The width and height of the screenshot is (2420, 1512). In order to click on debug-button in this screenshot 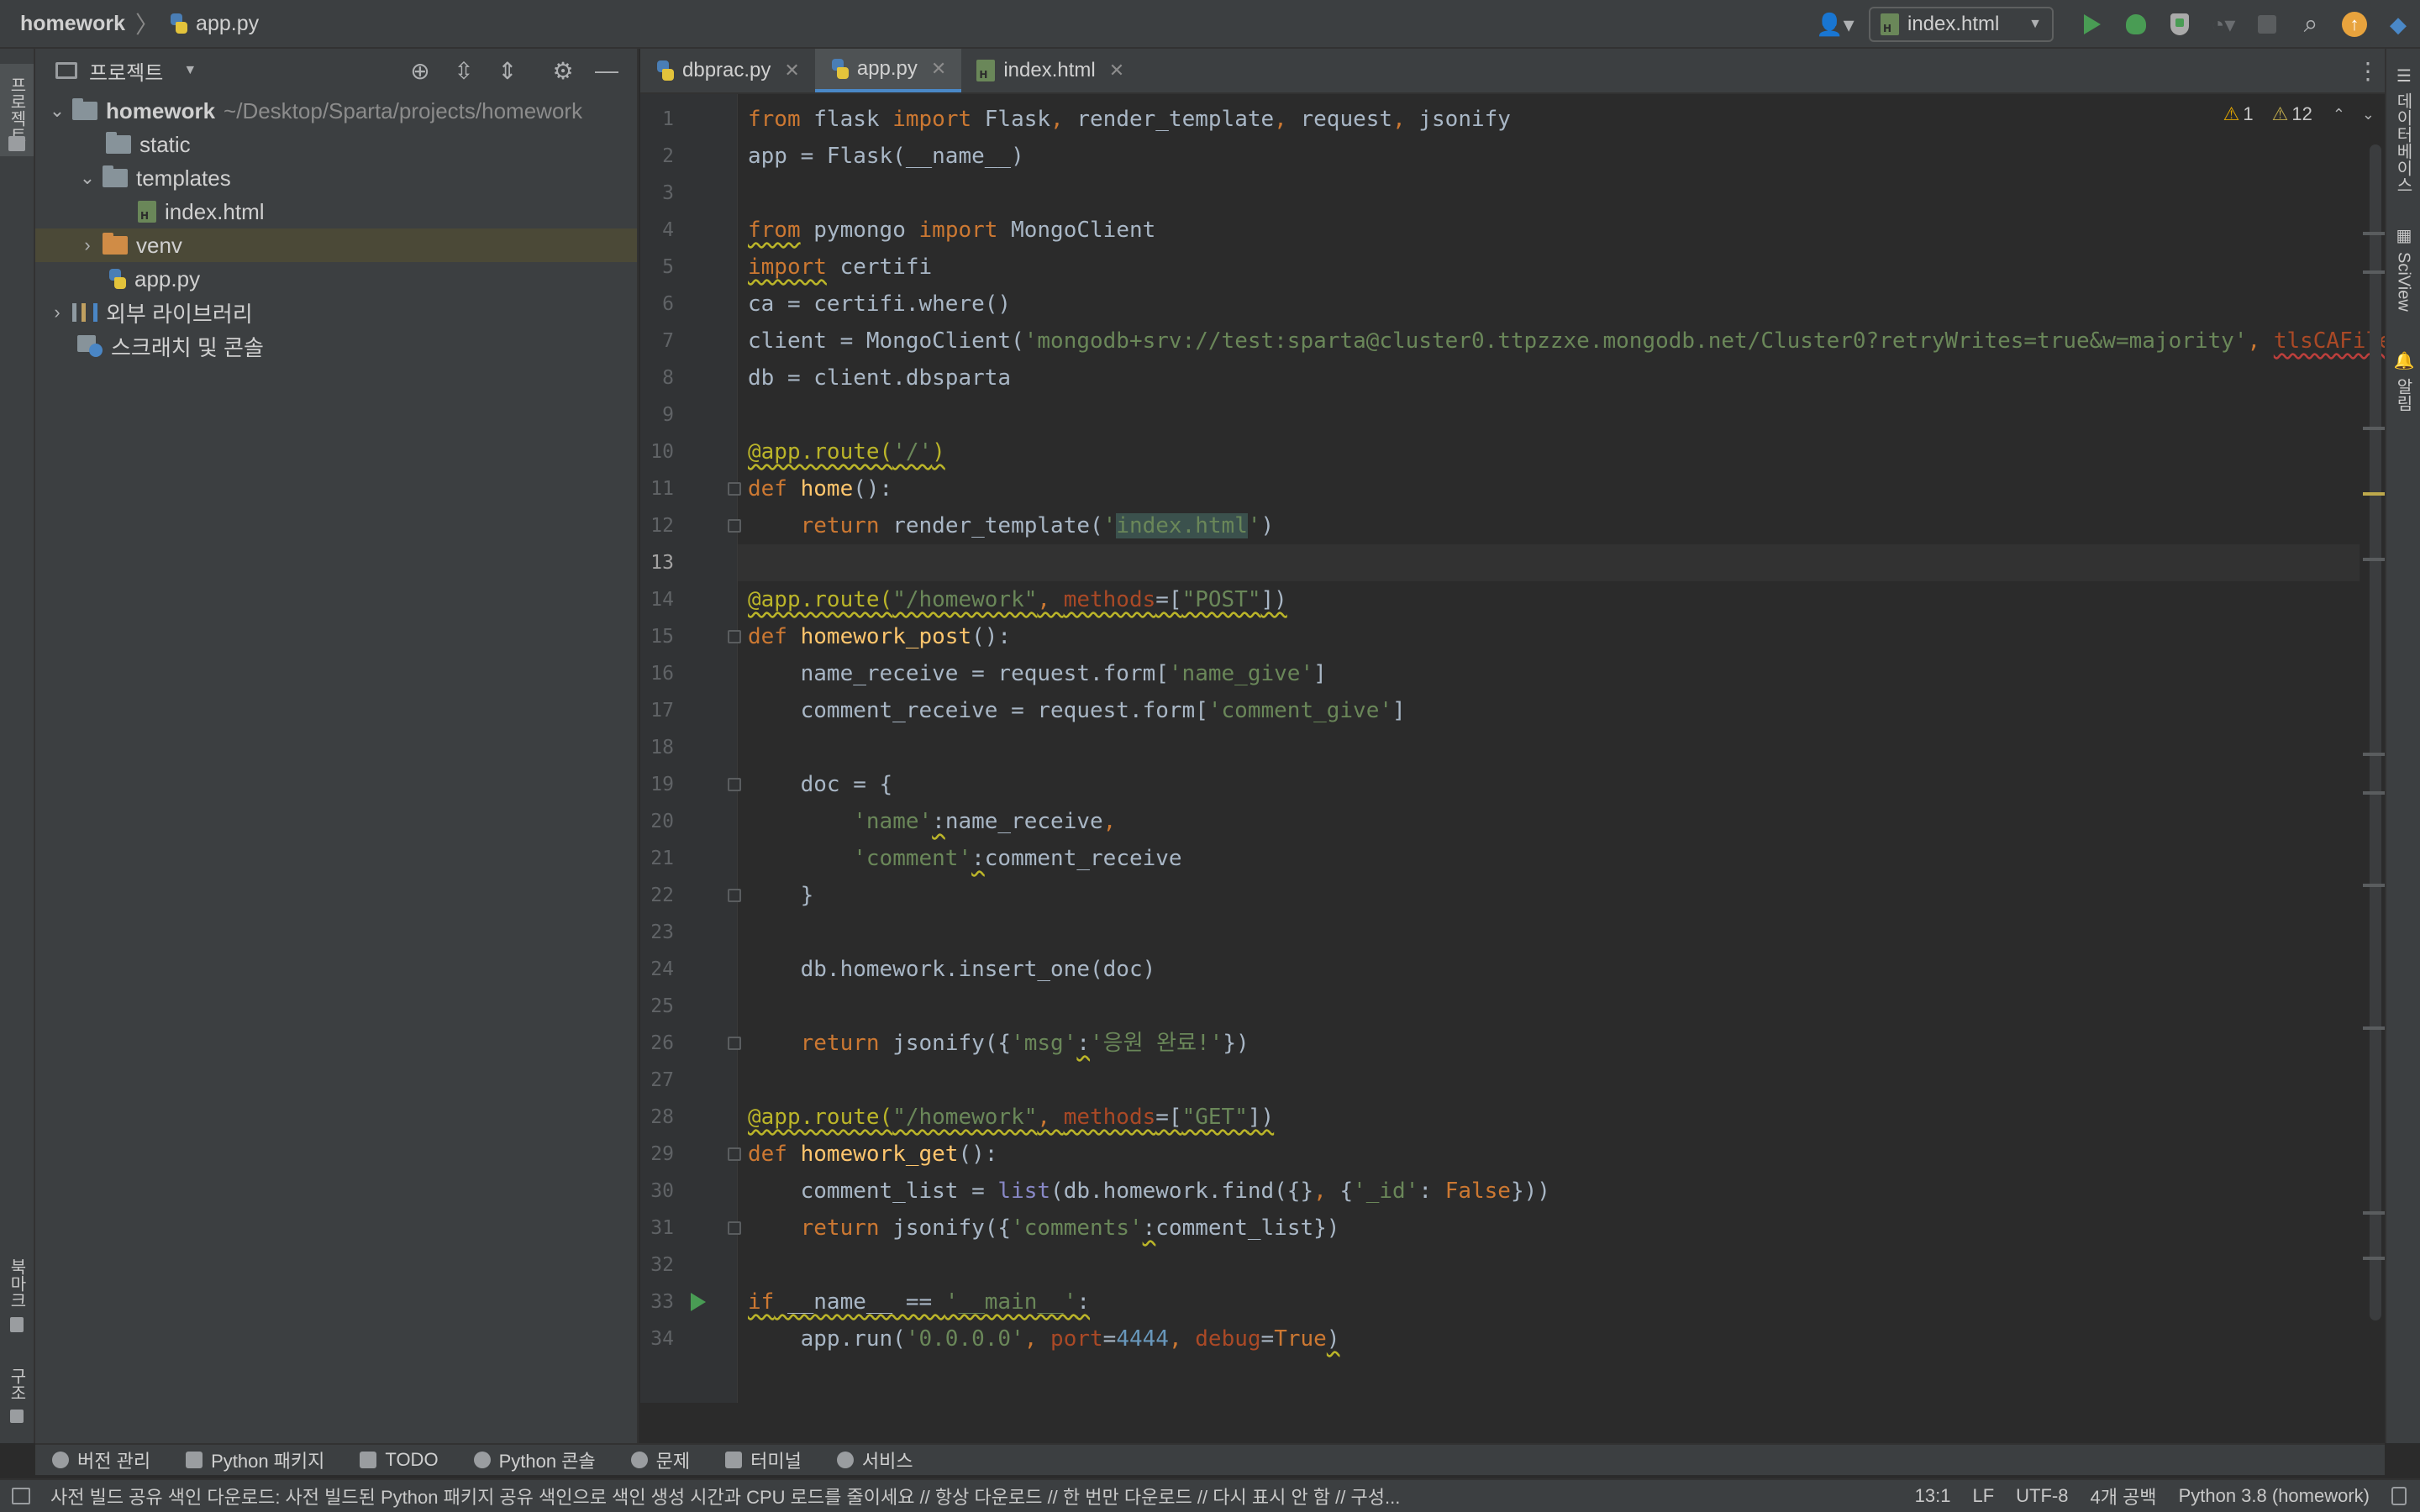, I will do `click(2136, 24)`.